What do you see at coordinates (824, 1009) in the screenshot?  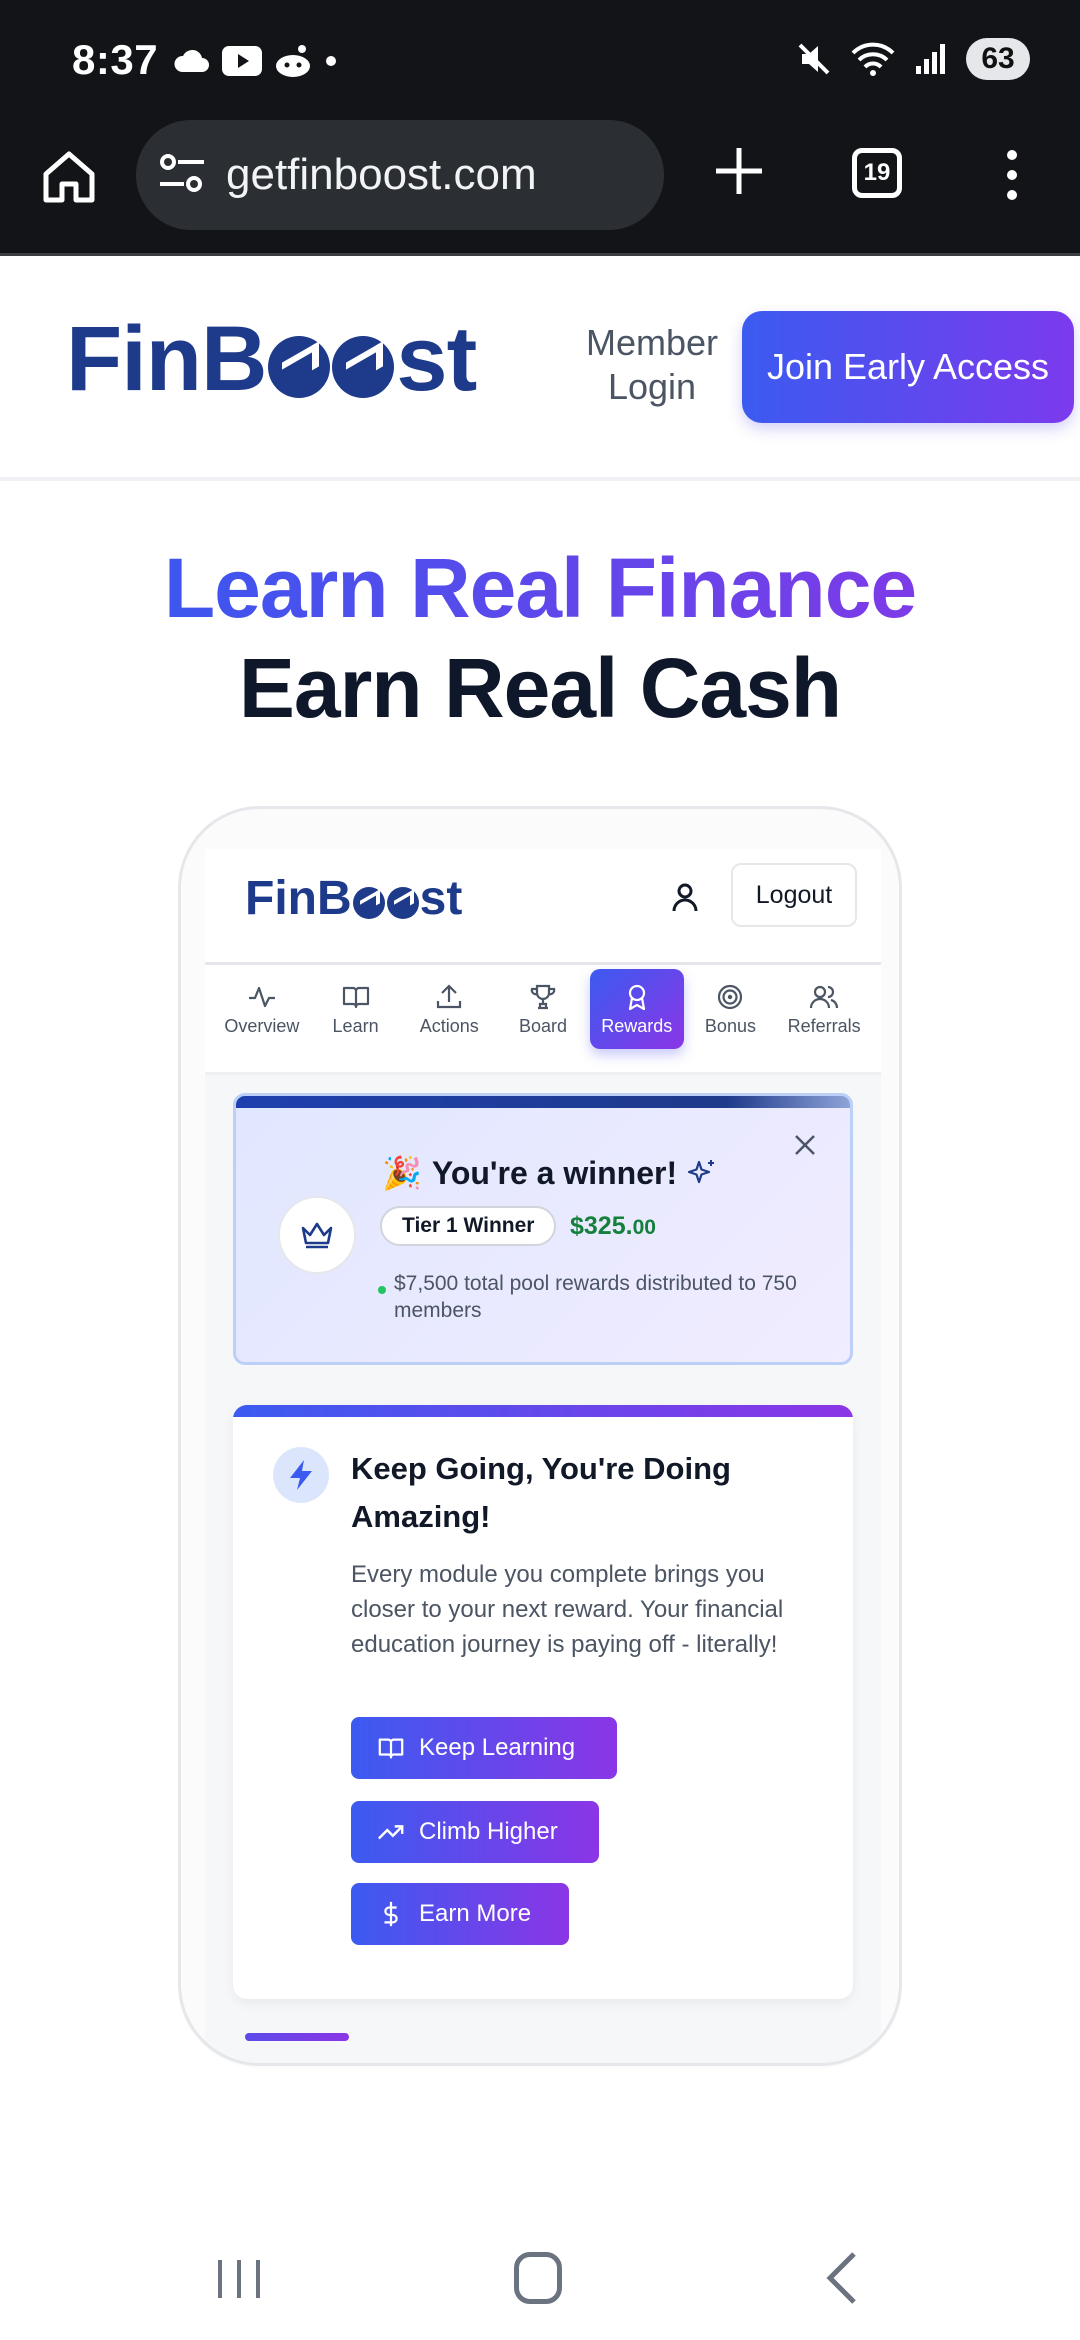 I see `tab-referrals: Referrals` at bounding box center [824, 1009].